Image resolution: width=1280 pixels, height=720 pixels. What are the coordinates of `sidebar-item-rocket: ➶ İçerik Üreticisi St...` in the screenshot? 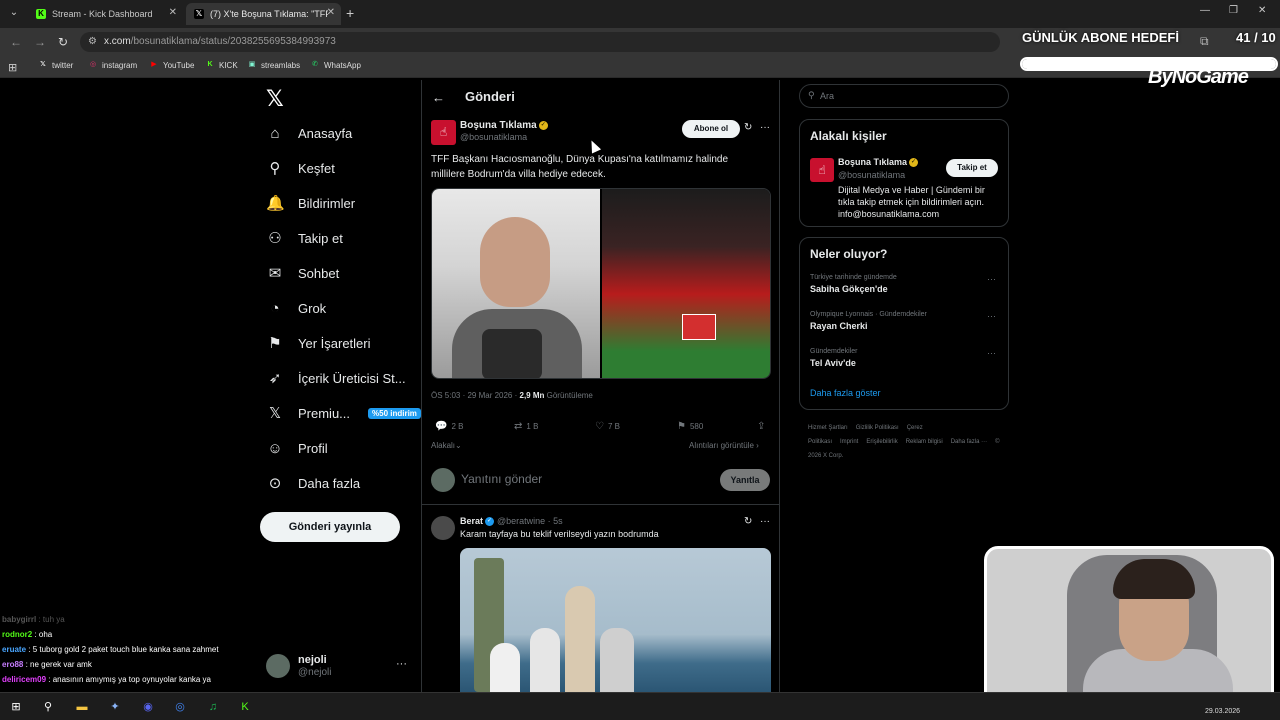 It's located at (336, 378).